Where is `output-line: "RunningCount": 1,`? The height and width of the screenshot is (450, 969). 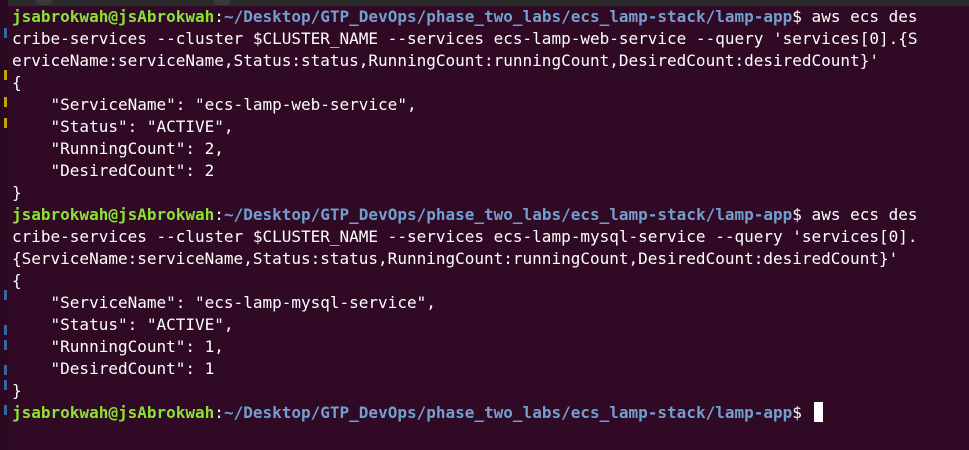 output-line: "RunningCount": 1, is located at coordinates (118, 346).